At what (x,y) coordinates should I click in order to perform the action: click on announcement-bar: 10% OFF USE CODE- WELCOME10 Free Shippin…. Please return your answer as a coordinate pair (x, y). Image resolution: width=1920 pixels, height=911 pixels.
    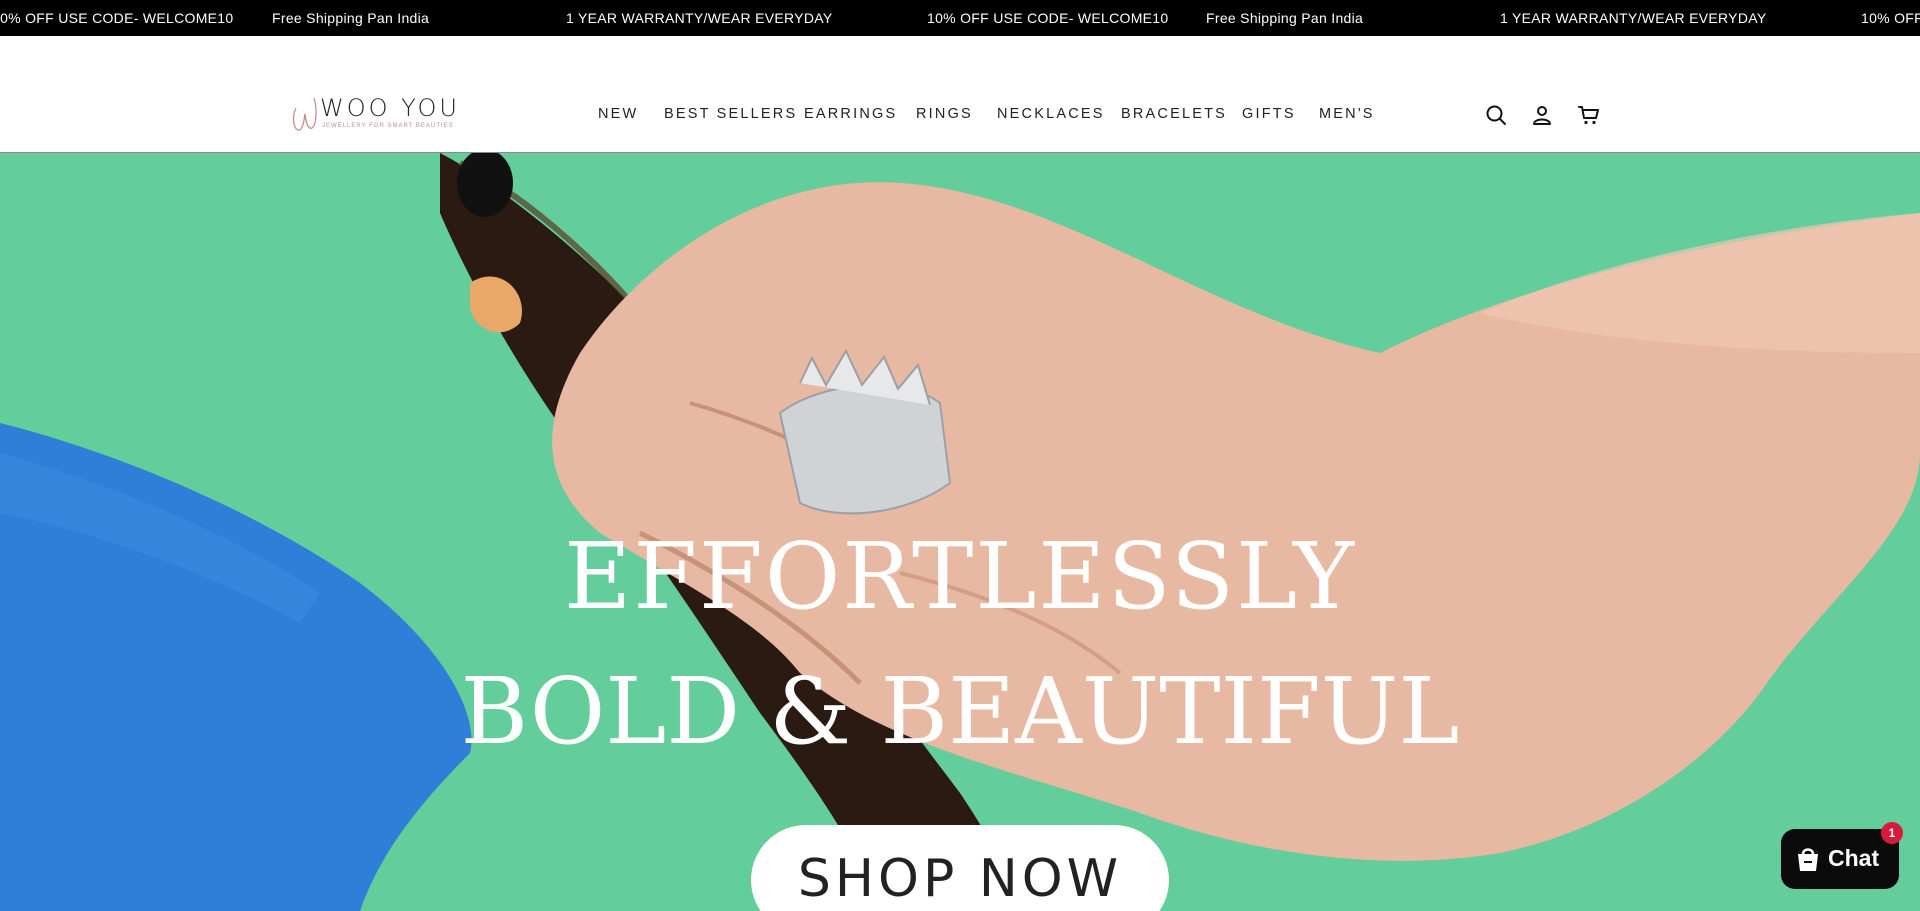
    Looking at the image, I should click on (960, 18).